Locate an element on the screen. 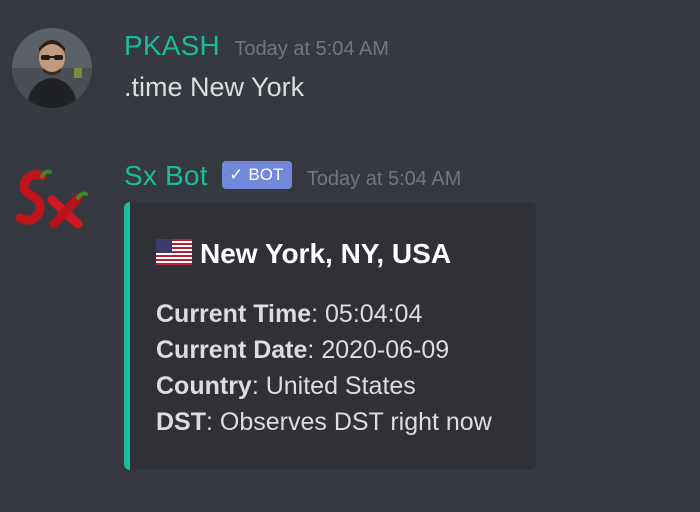 This screenshot has width=700, height=512. field-label: DST is located at coordinates (181, 422).